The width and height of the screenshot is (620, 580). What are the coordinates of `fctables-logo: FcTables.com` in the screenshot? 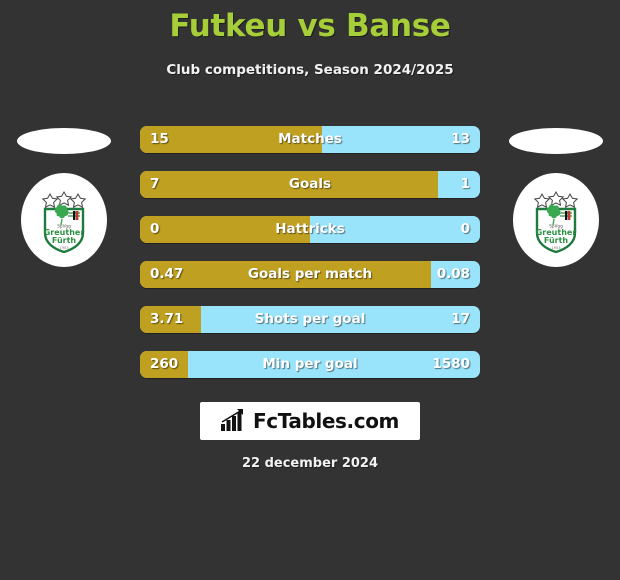 It's located at (310, 421).